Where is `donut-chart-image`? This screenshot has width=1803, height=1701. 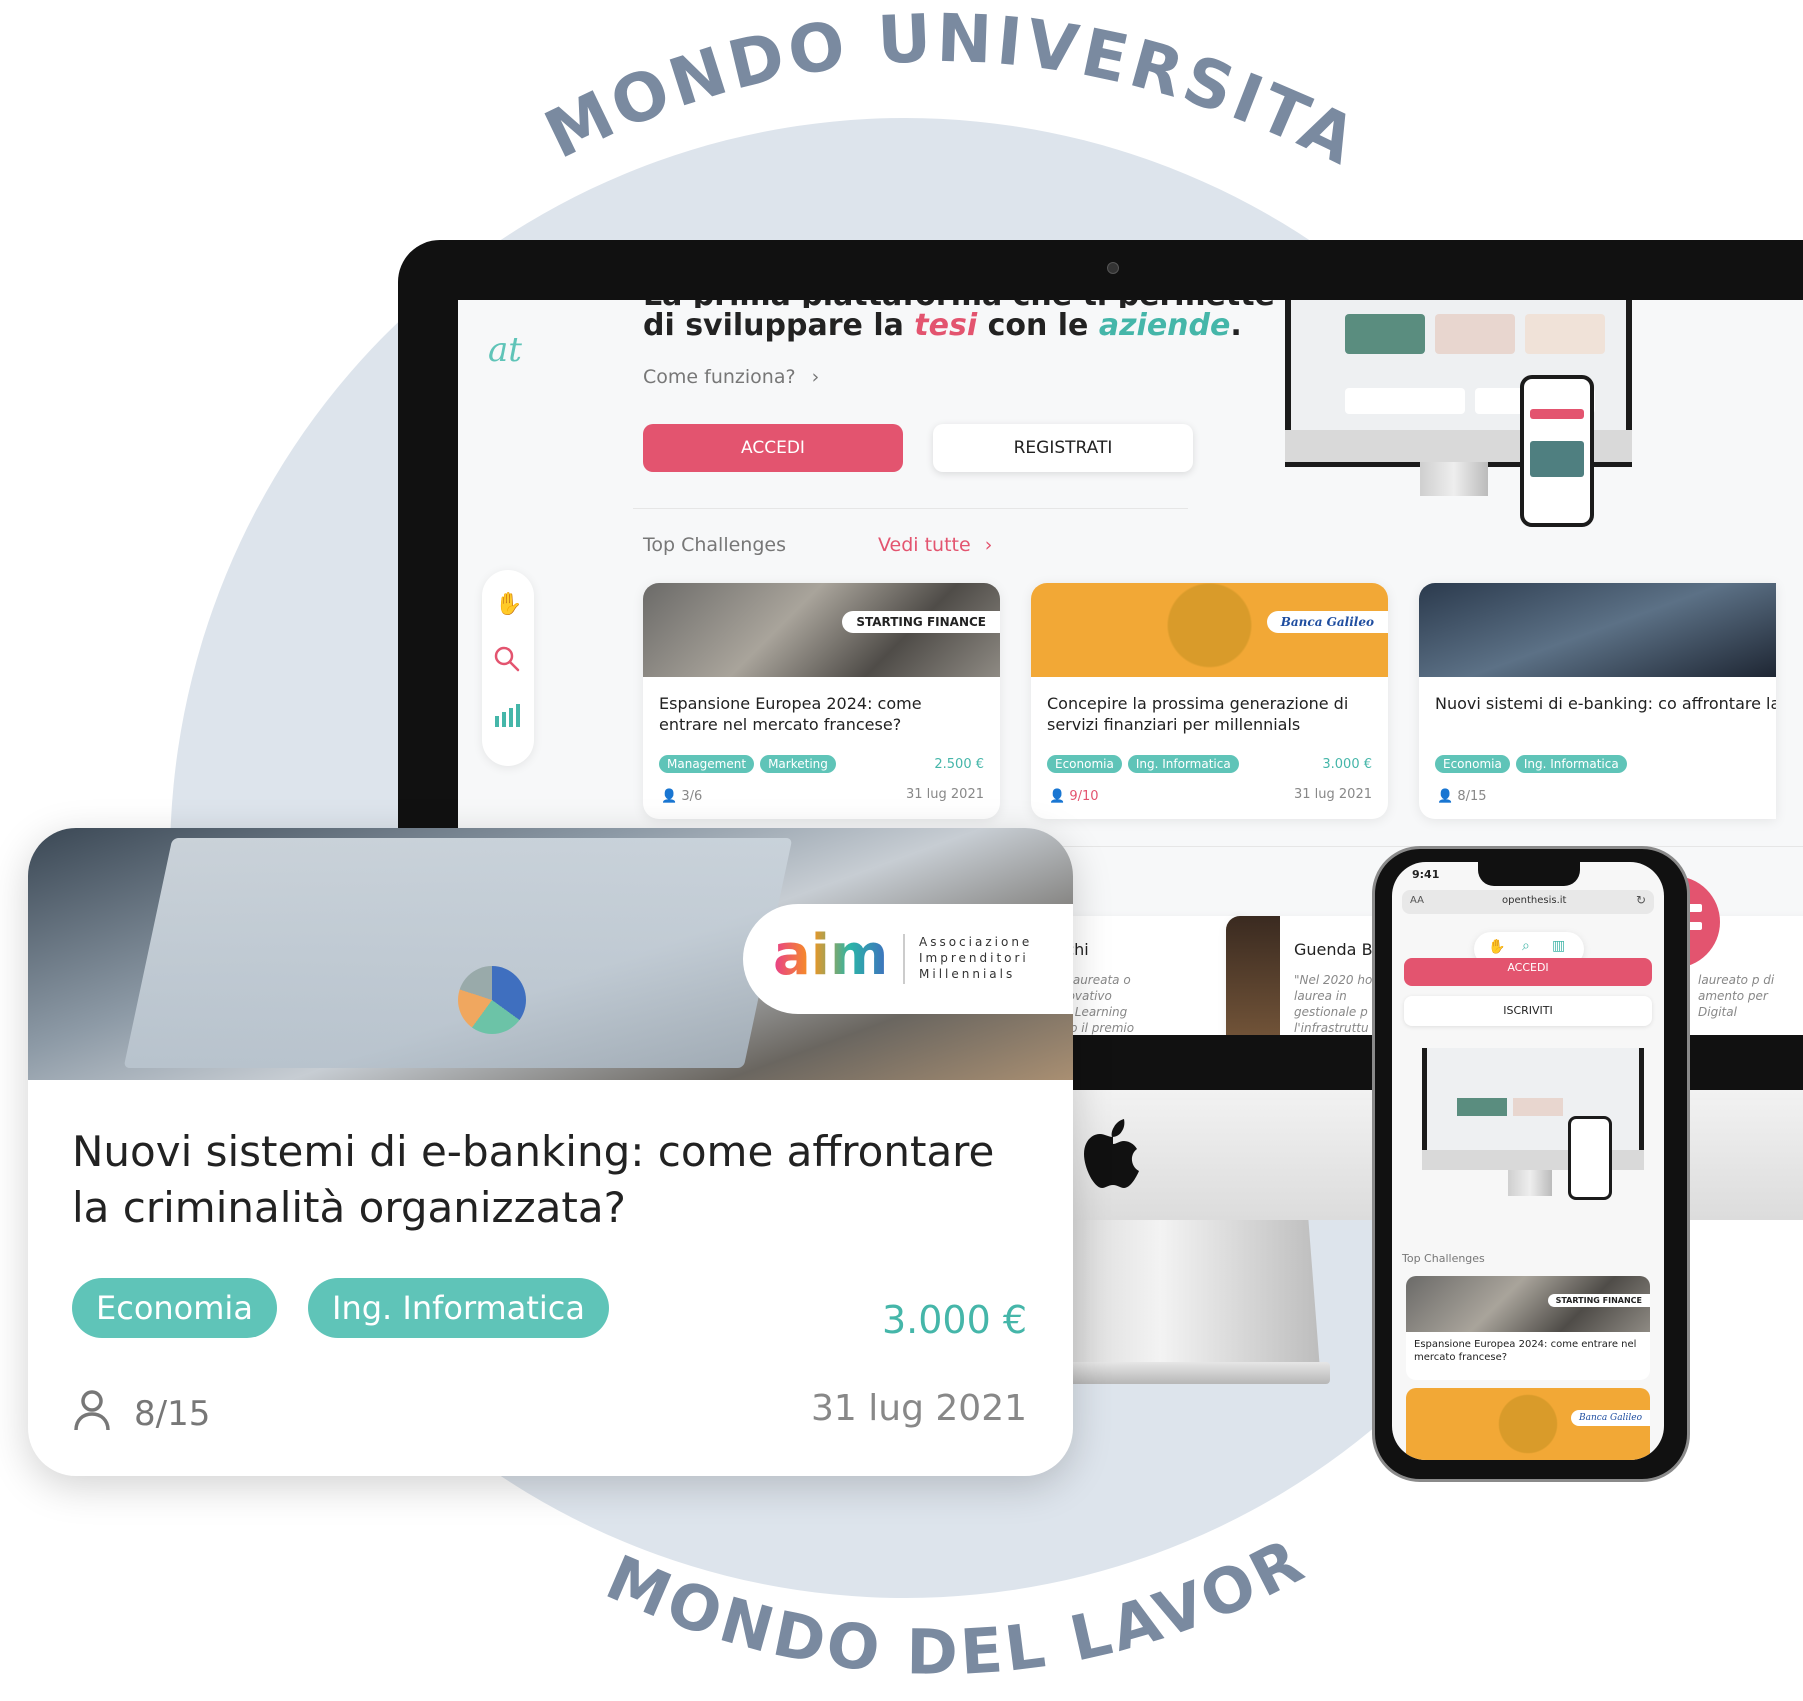
donut-chart-image is located at coordinates (492, 1000).